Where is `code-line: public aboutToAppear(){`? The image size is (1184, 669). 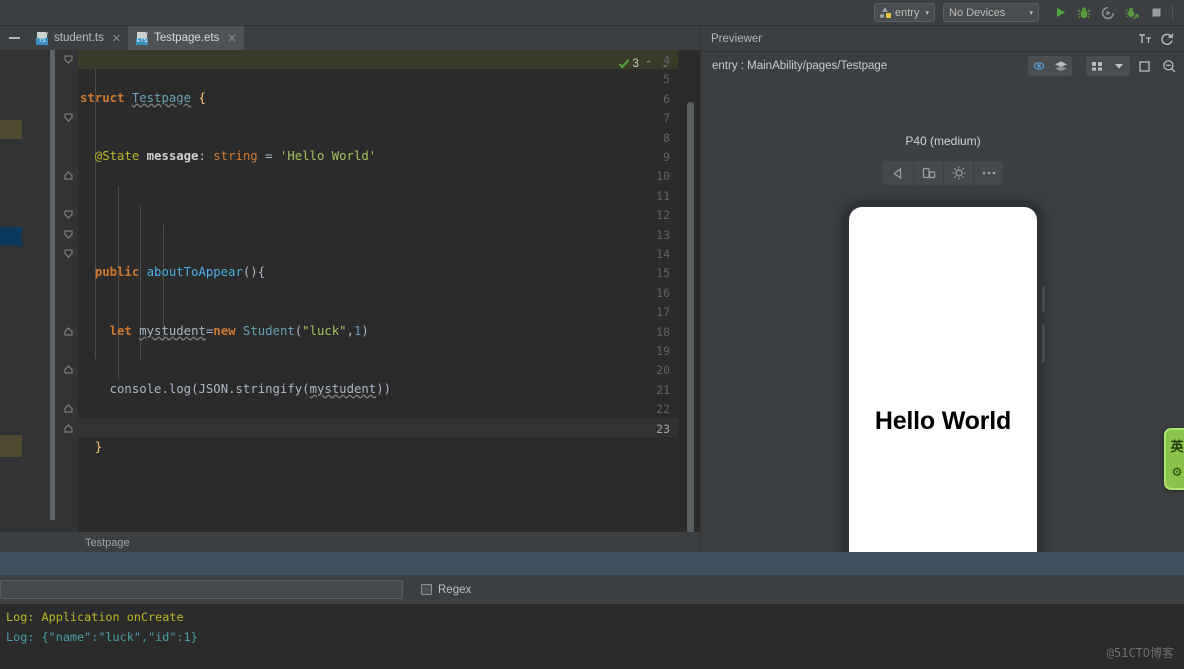 code-line: public aboutToAppear(){ is located at coordinates (180, 272).